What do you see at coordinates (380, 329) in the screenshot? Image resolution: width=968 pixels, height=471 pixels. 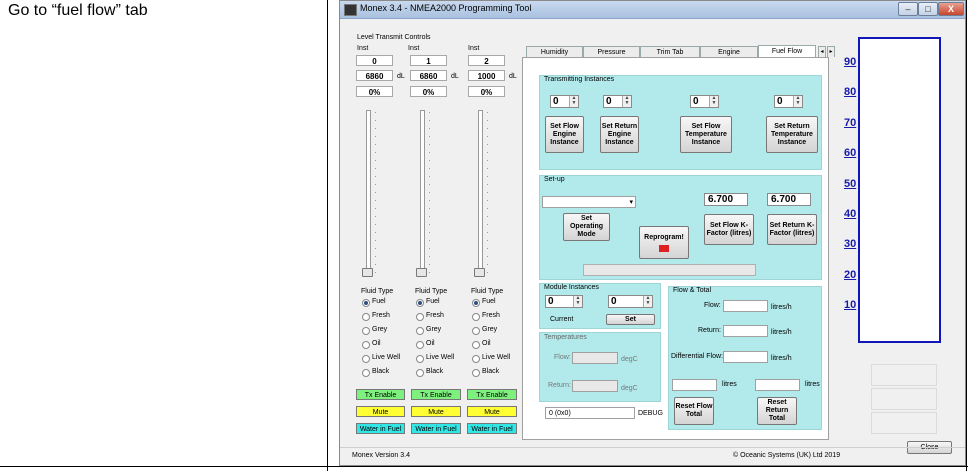 I see `radio-label: Grey` at bounding box center [380, 329].